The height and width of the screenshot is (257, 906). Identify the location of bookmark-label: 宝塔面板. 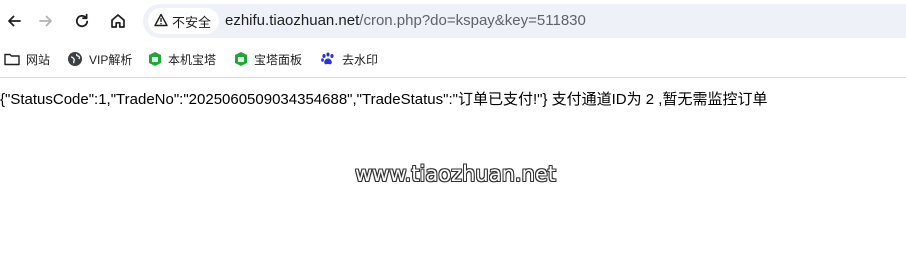
(278, 59).